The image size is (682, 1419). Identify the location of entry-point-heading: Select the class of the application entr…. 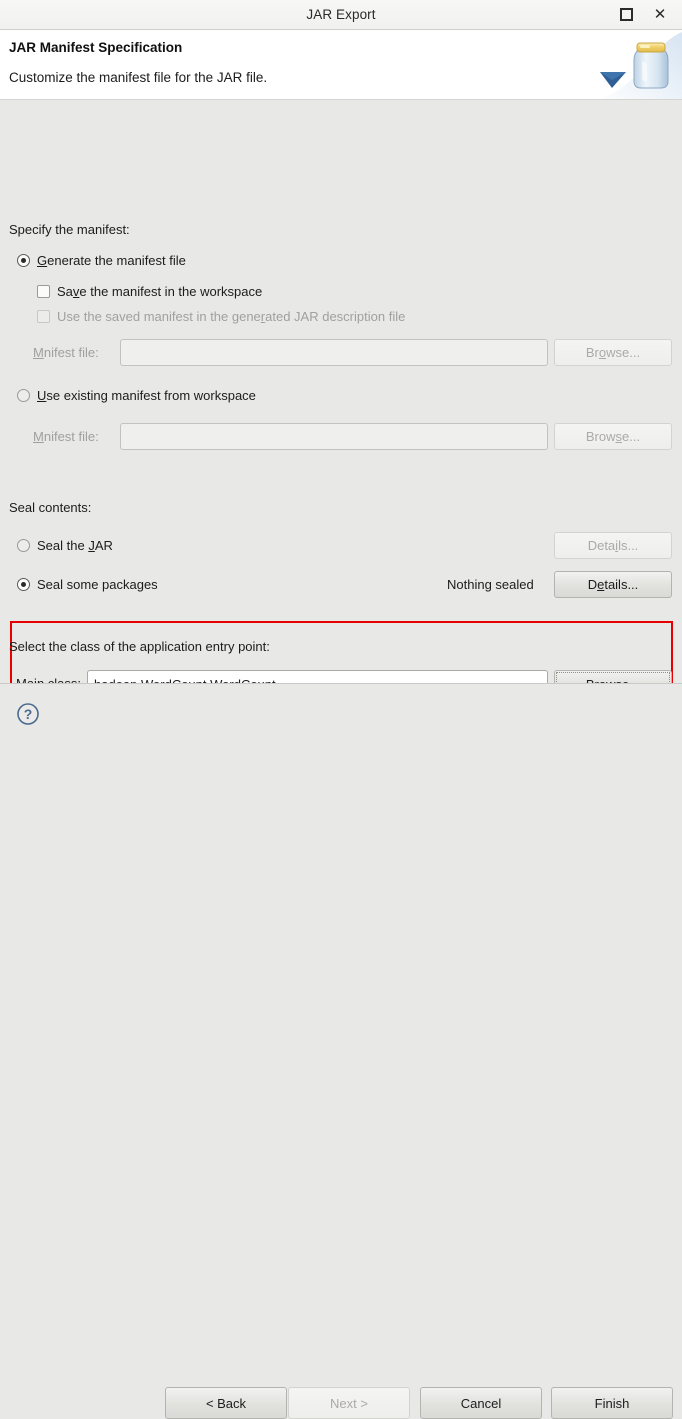
(139, 646).